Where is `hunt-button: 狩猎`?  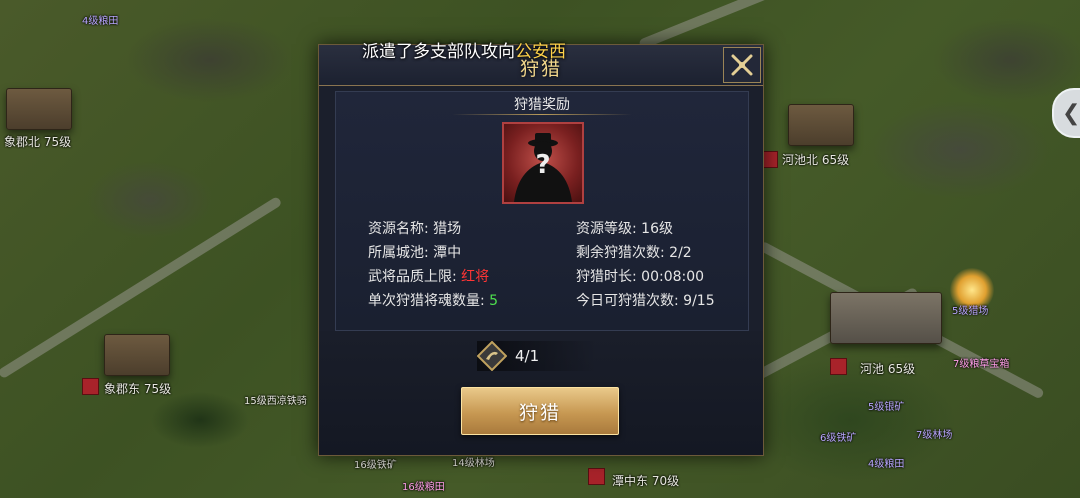 hunt-button: 狩猎 is located at coordinates (540, 411).